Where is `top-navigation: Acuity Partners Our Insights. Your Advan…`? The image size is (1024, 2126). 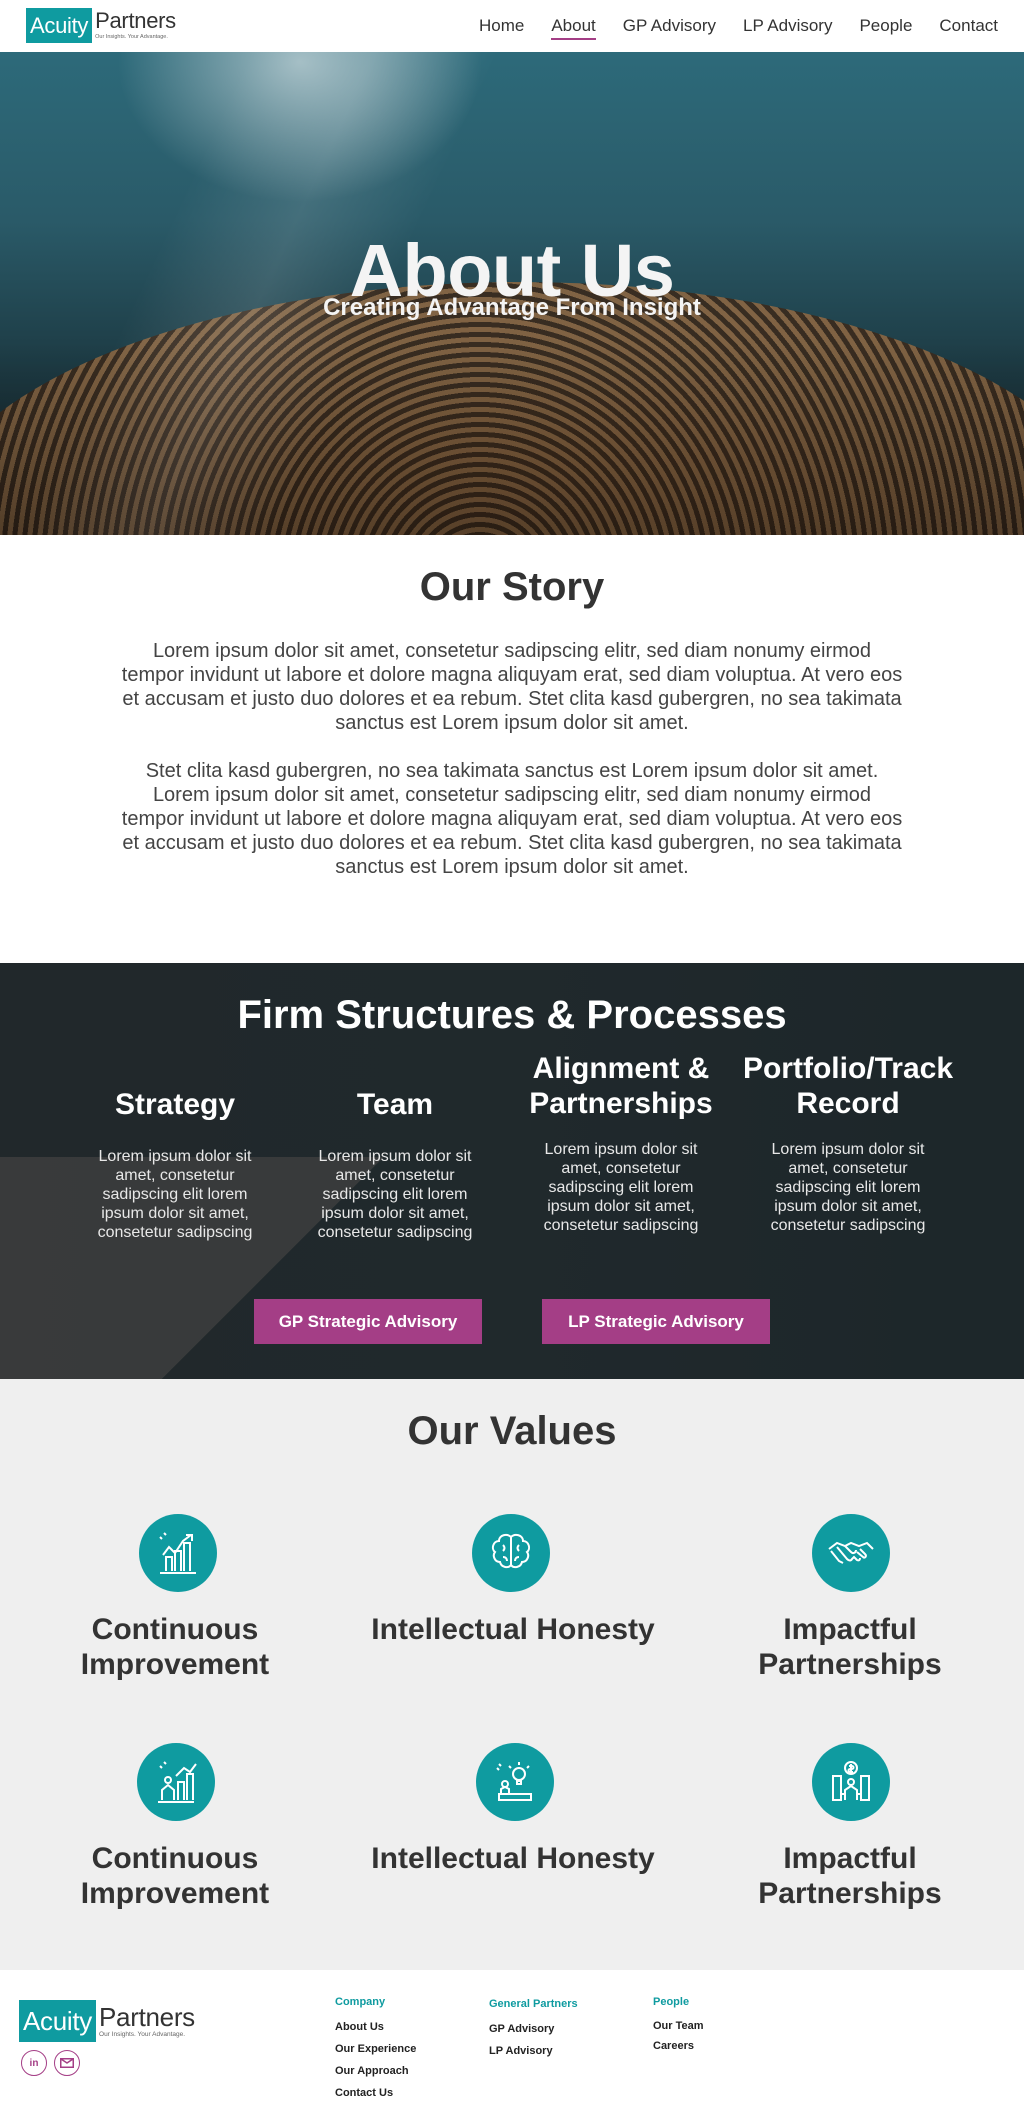
top-navigation: Acuity Partners Our Insights. Your Advan… is located at coordinates (512, 26).